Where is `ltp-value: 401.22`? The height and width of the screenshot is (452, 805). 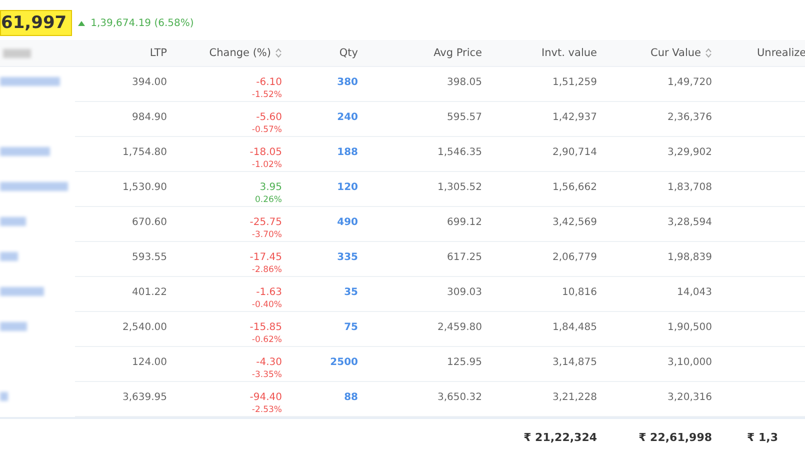
ltp-value: 401.22 is located at coordinates (149, 292).